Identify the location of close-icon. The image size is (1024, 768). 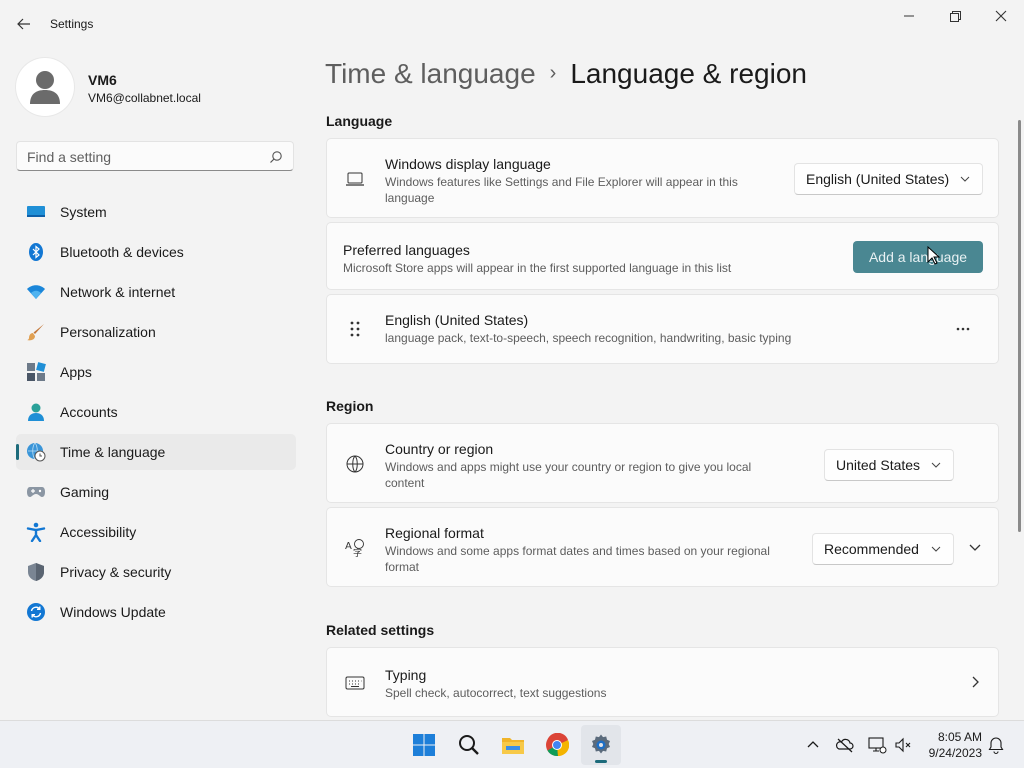
(1001, 16).